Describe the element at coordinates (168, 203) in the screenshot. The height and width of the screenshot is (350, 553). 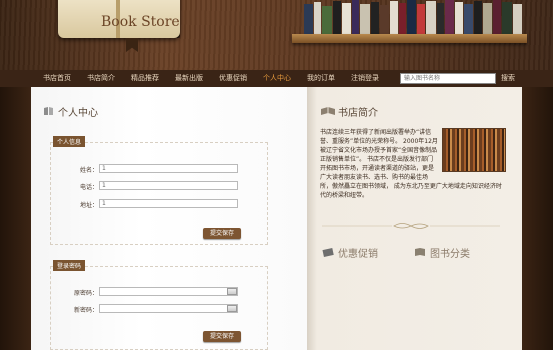
I see `address-field` at that location.